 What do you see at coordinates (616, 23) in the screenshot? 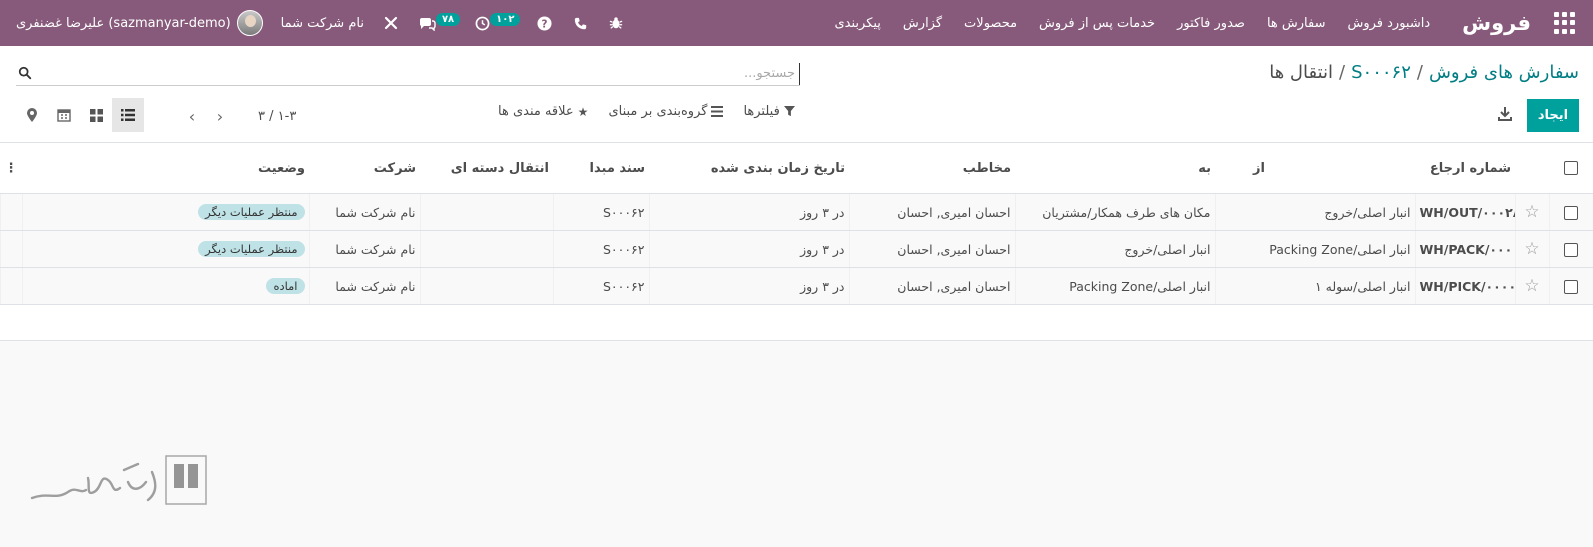
I see `debug-bug-icon` at bounding box center [616, 23].